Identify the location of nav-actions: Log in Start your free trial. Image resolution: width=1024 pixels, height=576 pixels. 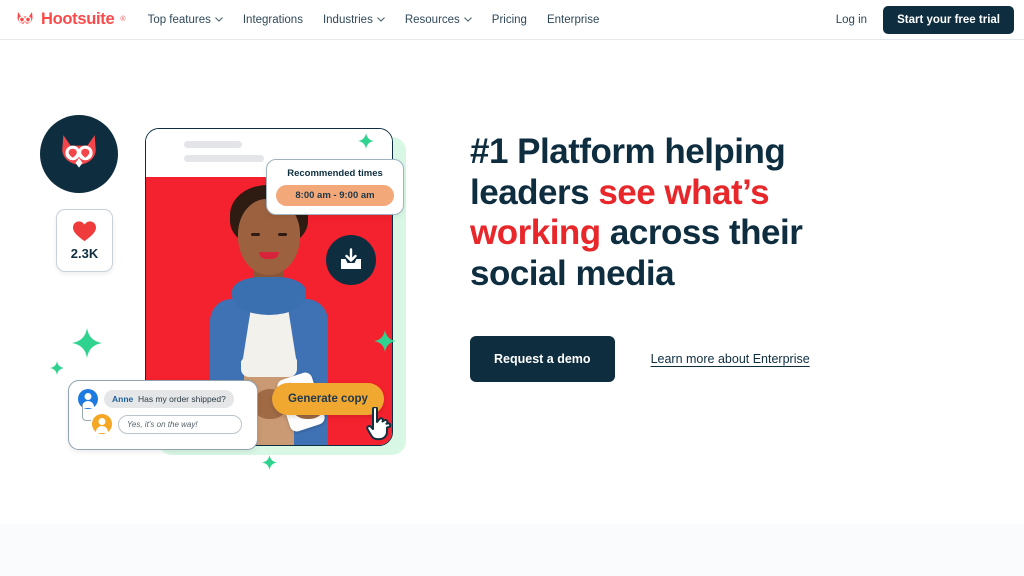
(925, 19).